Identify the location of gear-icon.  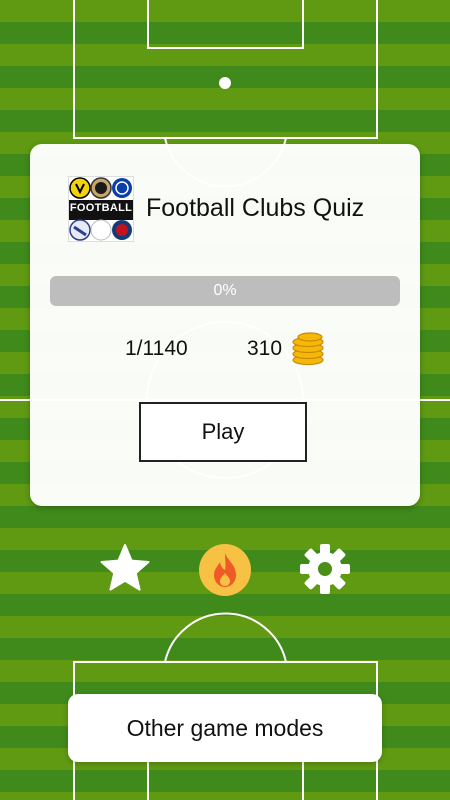
(325, 569).